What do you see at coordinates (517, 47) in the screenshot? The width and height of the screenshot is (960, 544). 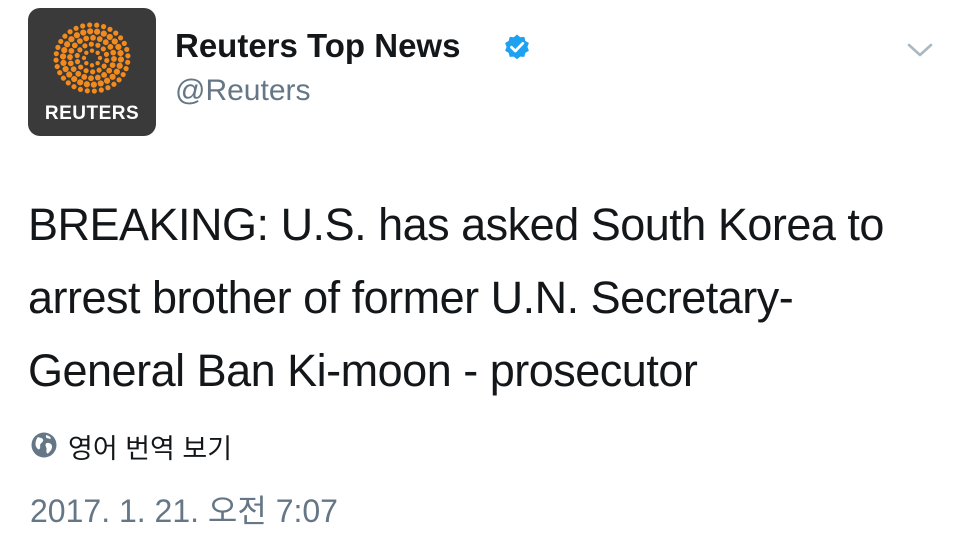 I see `verified-badge-icon` at bounding box center [517, 47].